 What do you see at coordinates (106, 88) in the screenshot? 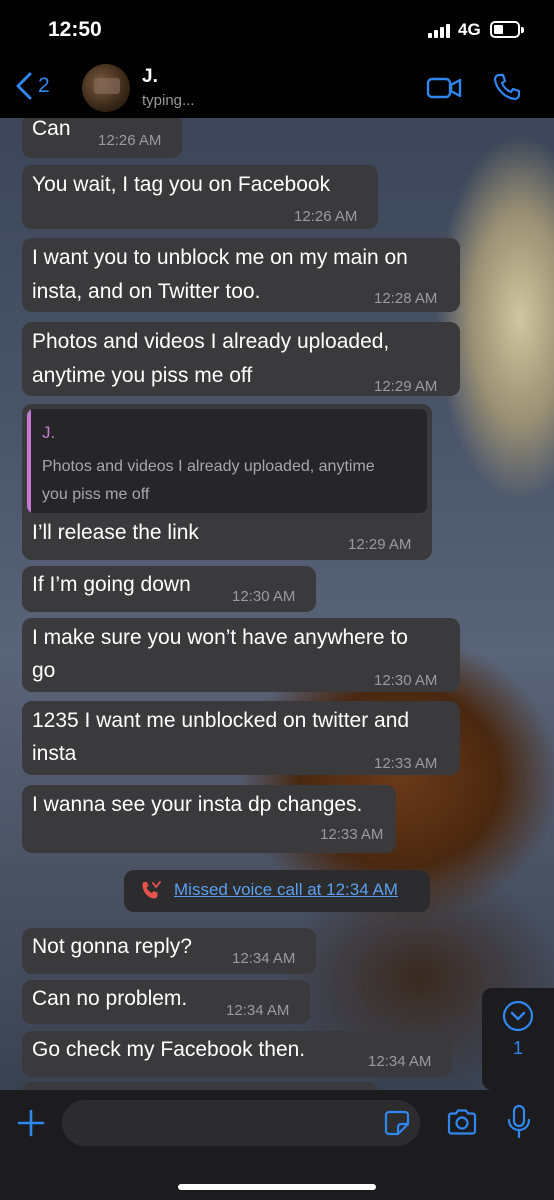
I see `contact-avatar` at bounding box center [106, 88].